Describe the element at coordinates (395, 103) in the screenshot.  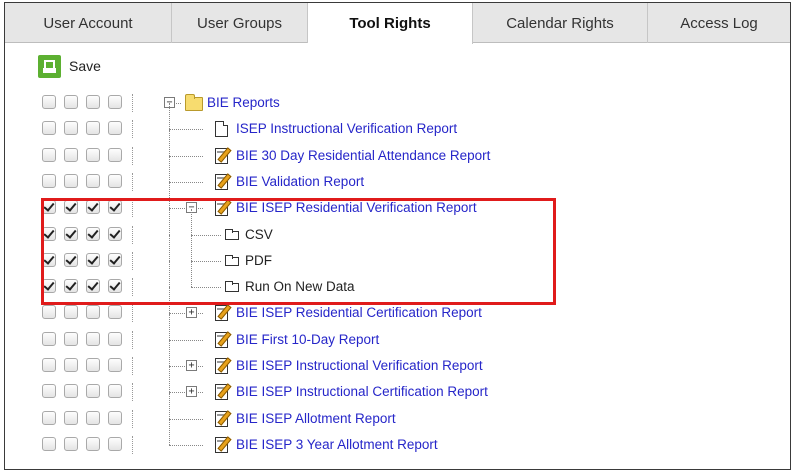
I see `tree-row: − BIE Reports` at that location.